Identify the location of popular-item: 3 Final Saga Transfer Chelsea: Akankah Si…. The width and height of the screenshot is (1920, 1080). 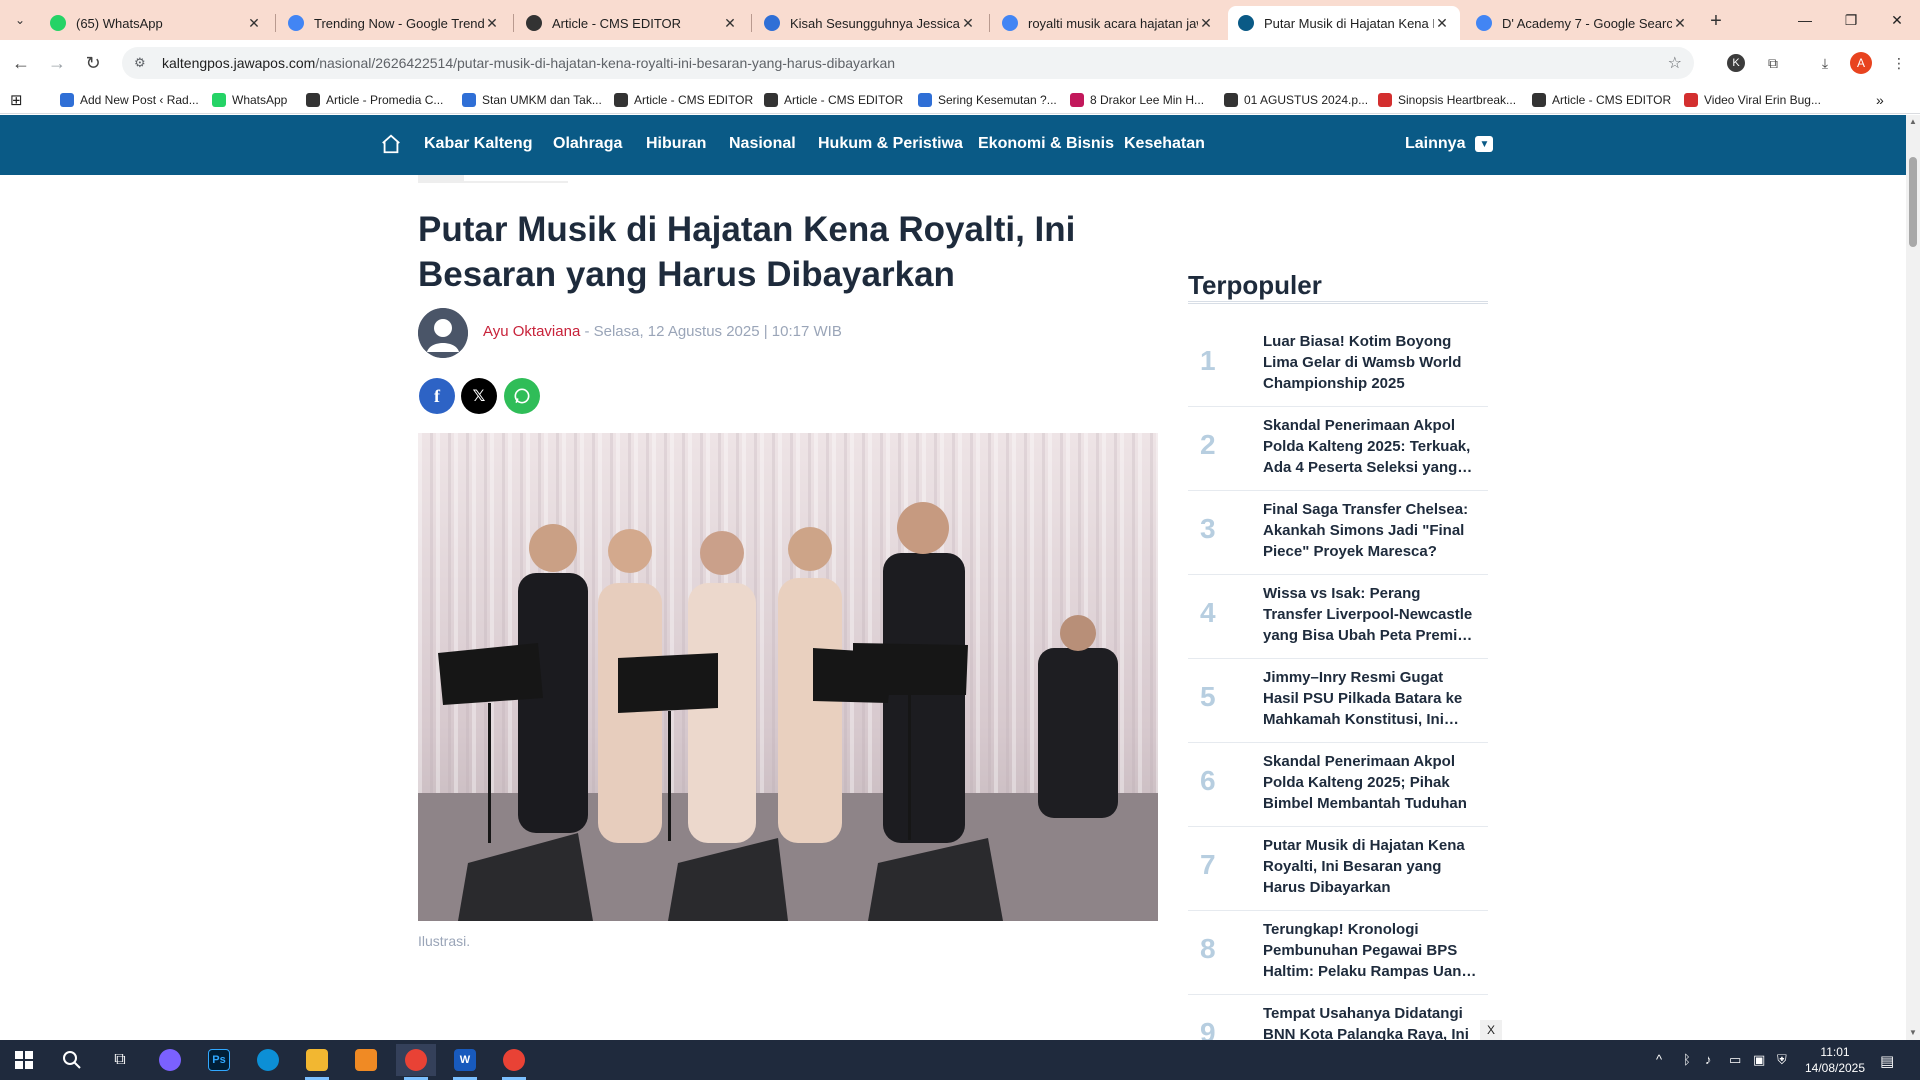
(1338, 533).